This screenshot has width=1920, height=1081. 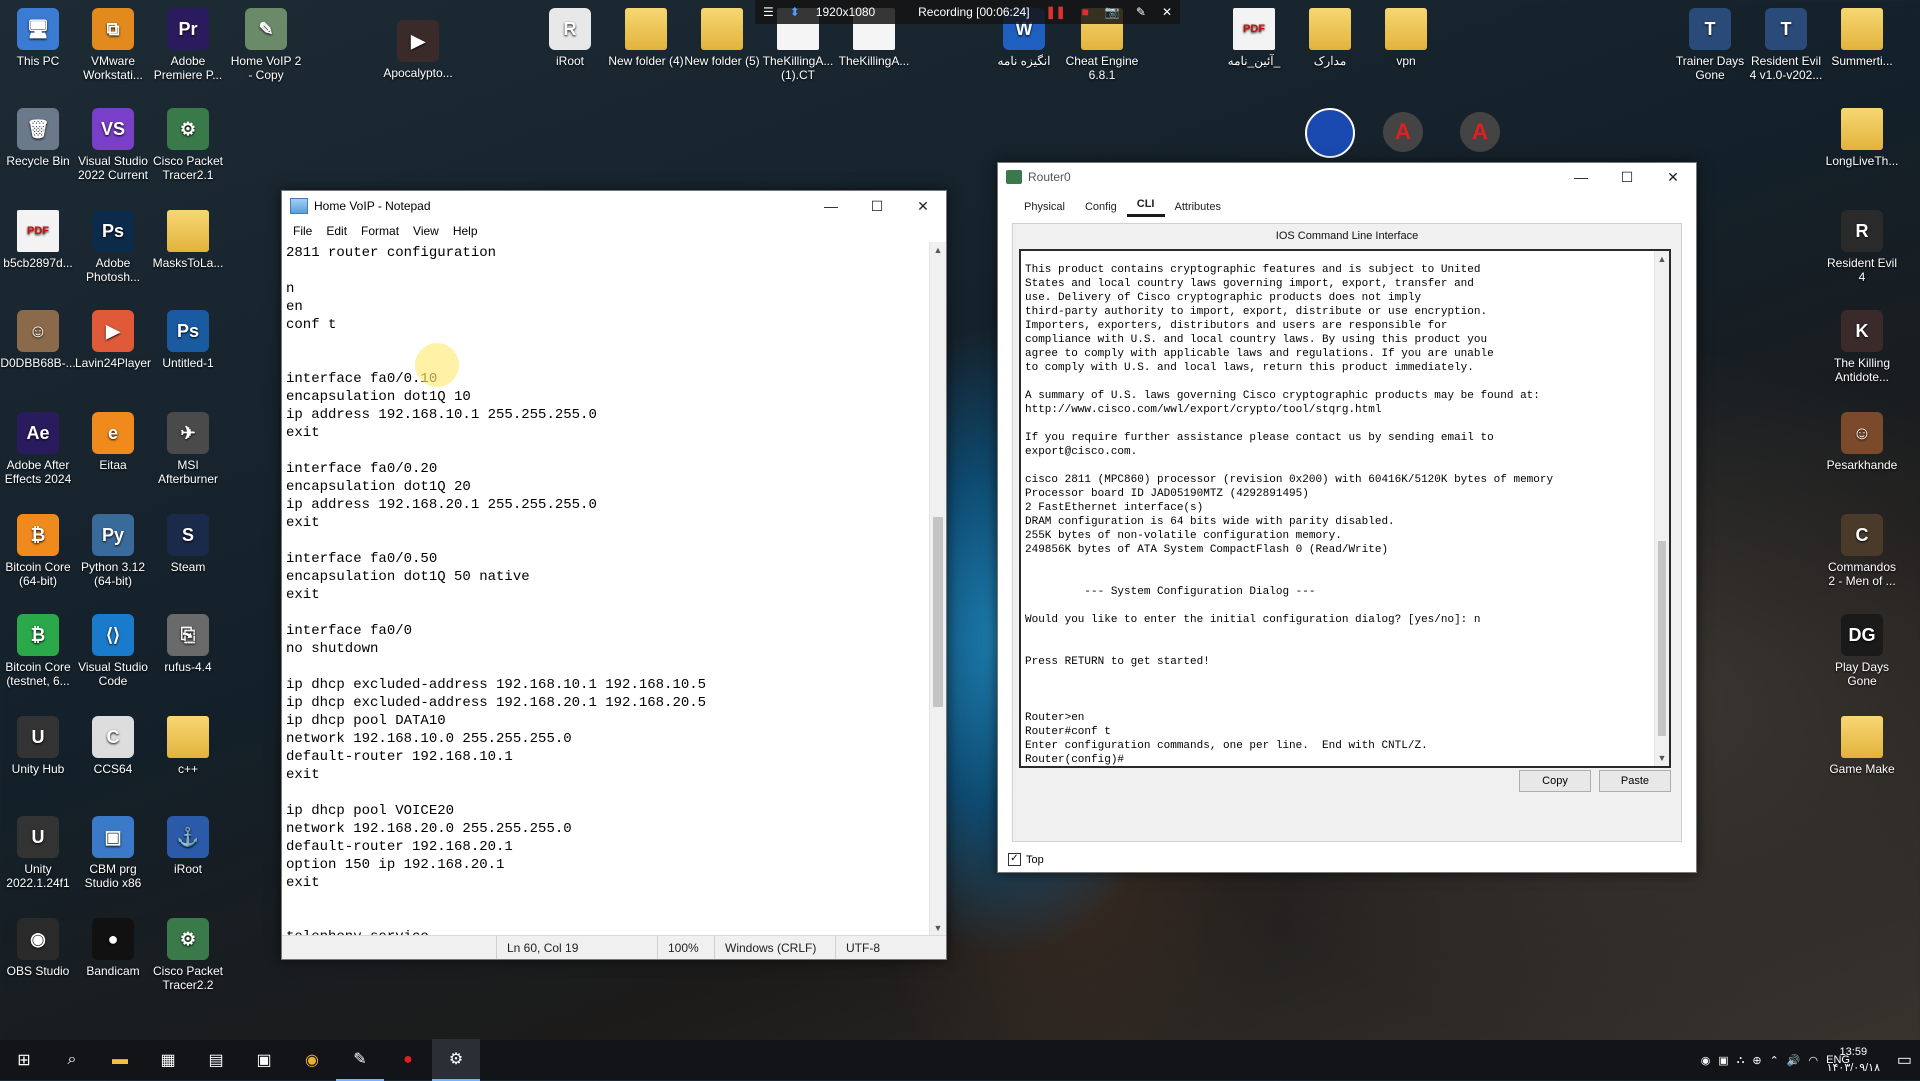 I want to click on bandicam-taskbar-icon: ●, so click(x=408, y=1060).